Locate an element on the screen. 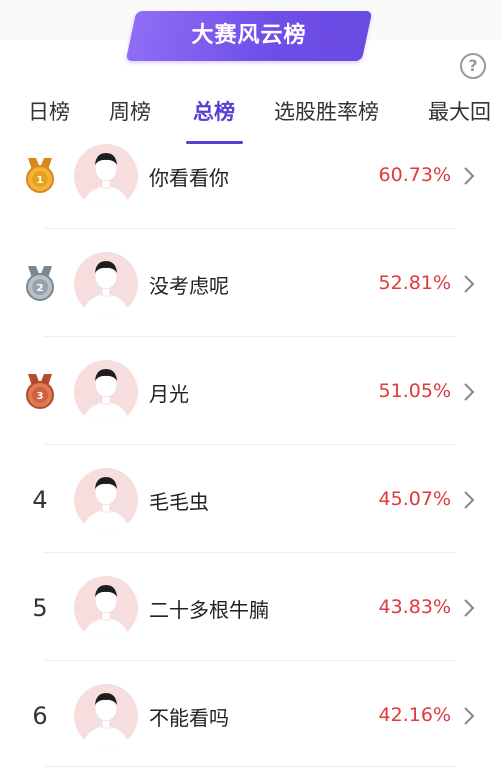  bronze-medal-icon: 3 is located at coordinates (40, 391).